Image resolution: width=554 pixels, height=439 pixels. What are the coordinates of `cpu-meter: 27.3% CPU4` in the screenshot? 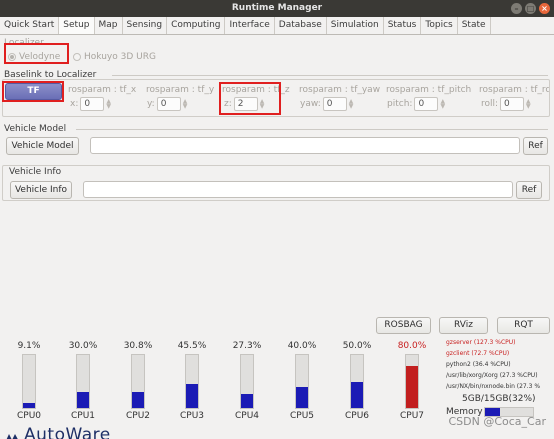 It's located at (247, 381).